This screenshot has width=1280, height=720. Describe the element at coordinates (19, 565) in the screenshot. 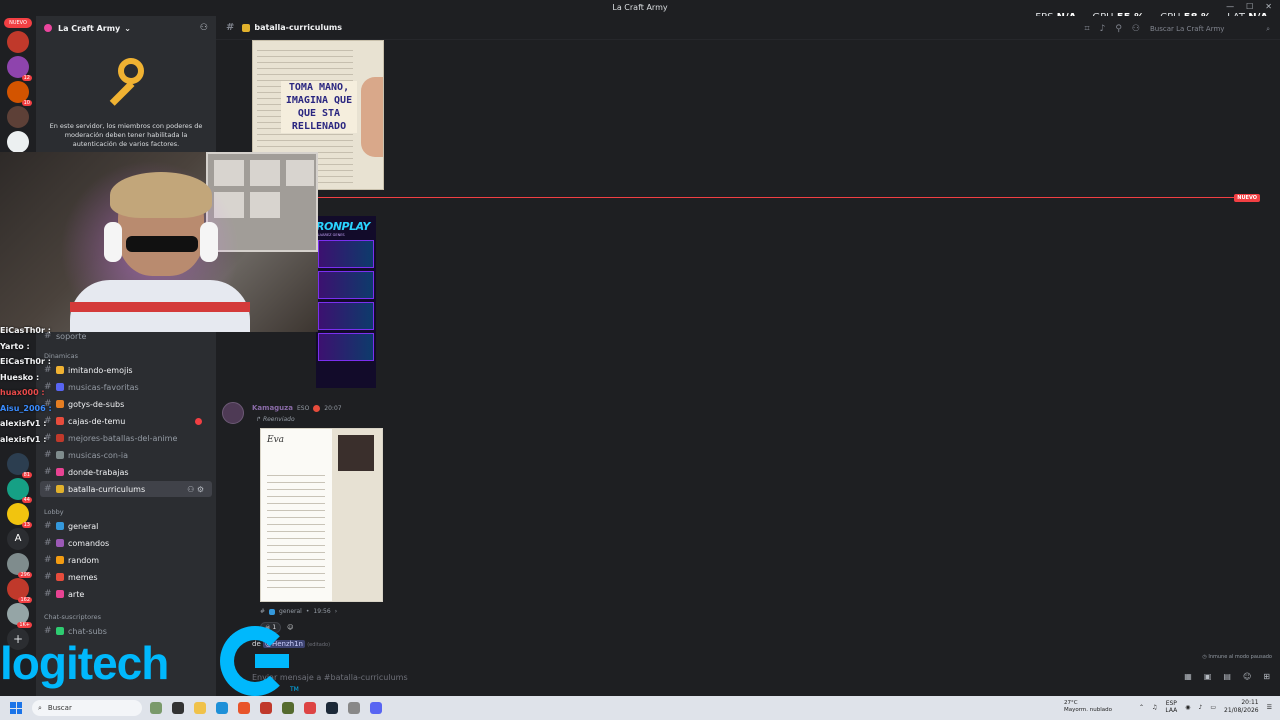

I see `server-icon: 296` at that location.